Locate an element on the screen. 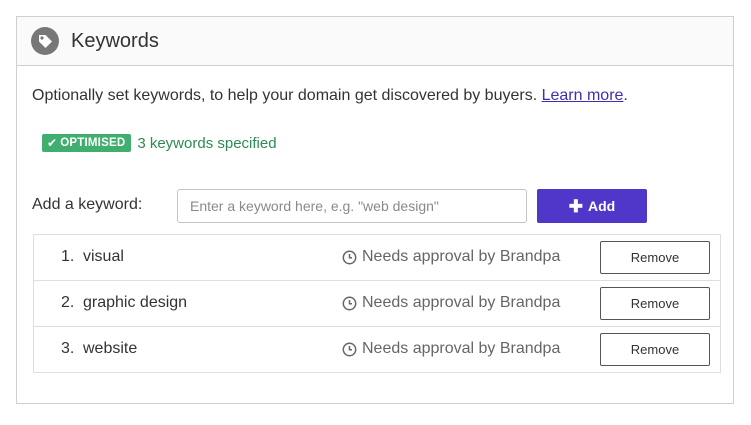  add-keyword-label: Add a keyword: is located at coordinates (87, 204).